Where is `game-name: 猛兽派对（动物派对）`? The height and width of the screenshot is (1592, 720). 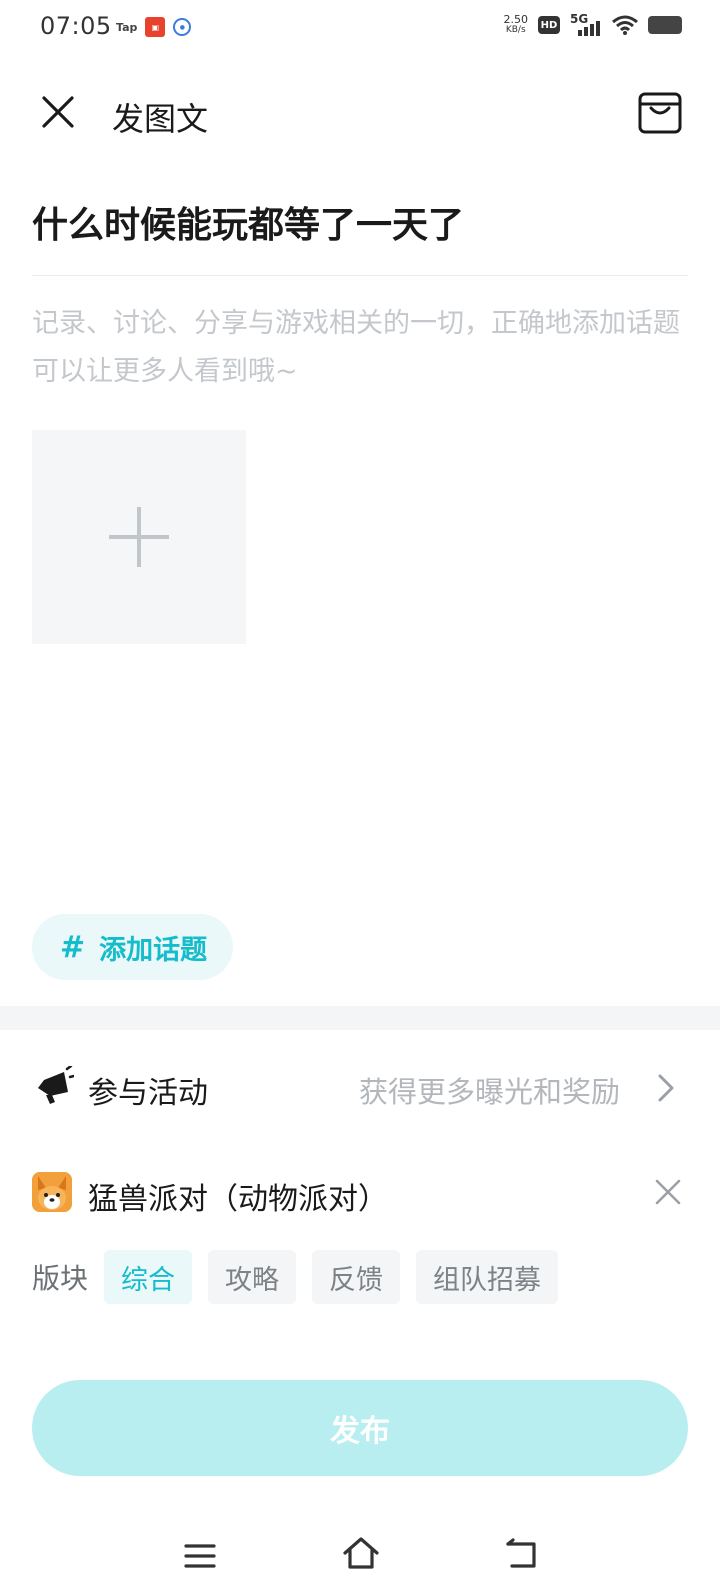
game-name: 猛兽派对（动物派对） is located at coordinates (238, 1199).